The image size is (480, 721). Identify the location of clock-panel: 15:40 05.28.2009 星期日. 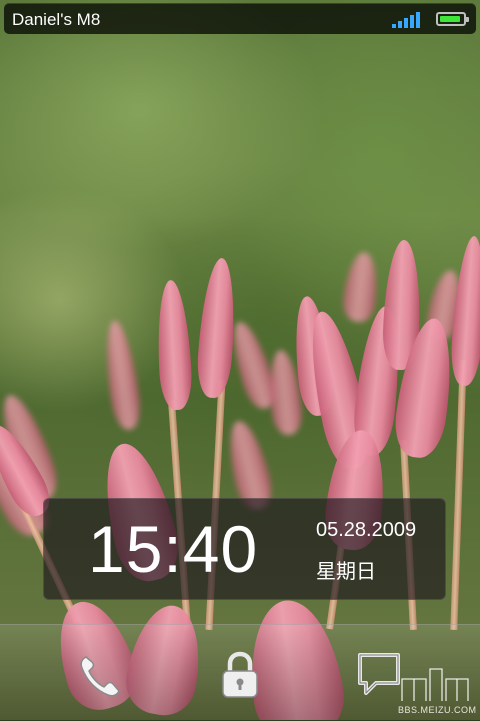
(244, 549).